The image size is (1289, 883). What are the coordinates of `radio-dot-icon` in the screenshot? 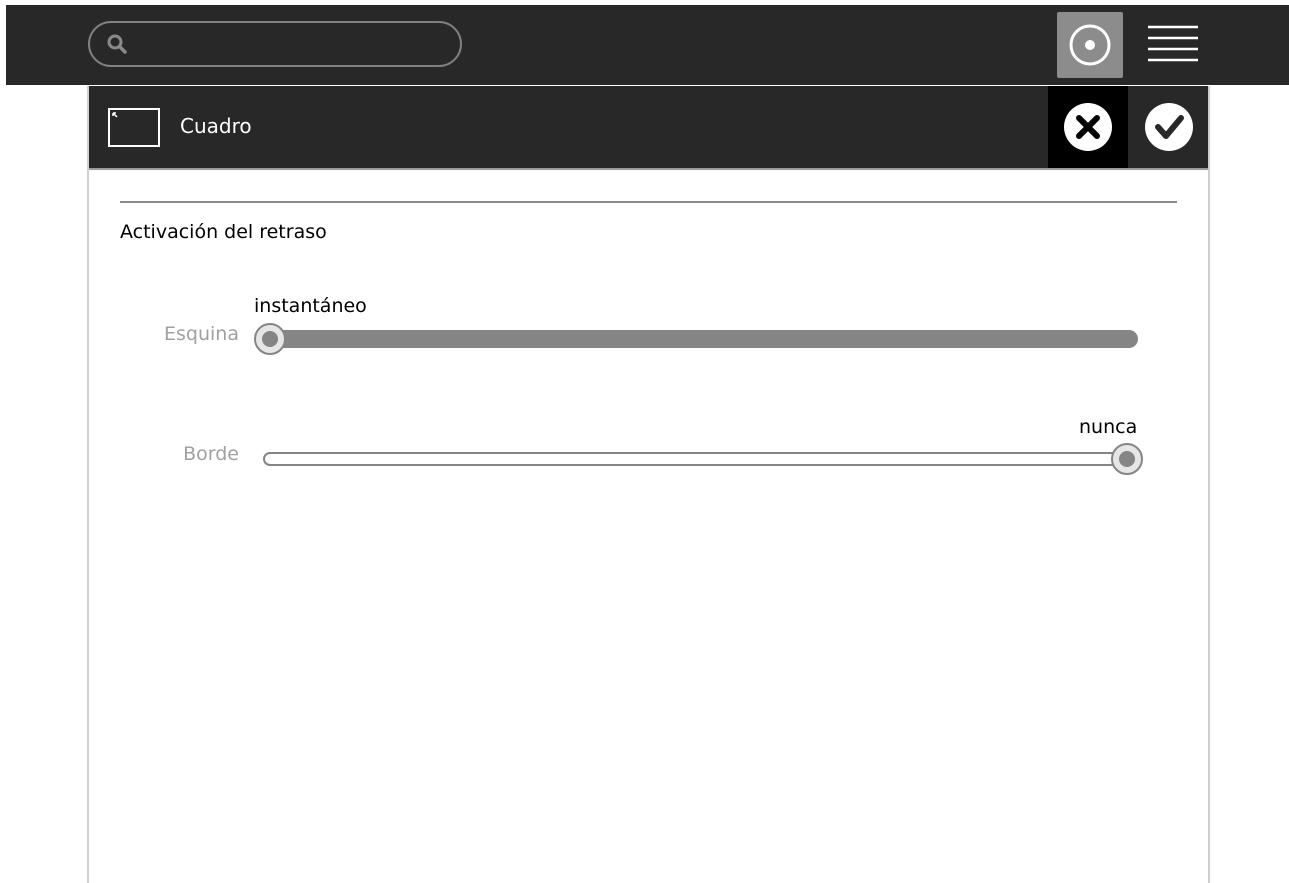 It's located at (1090, 53).